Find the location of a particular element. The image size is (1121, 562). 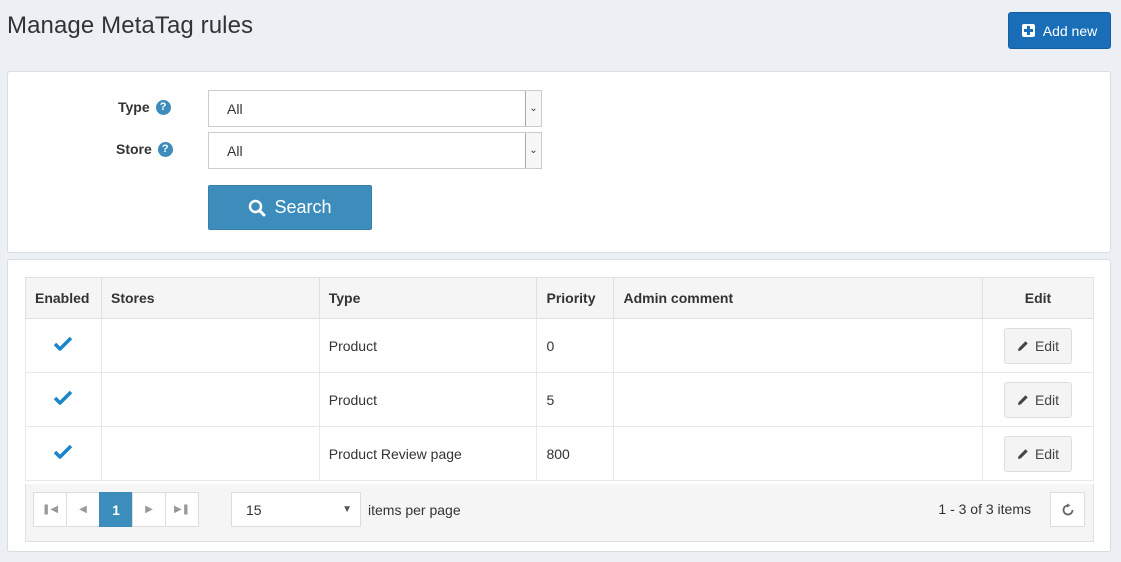

page-button-current: 1 is located at coordinates (116, 509).